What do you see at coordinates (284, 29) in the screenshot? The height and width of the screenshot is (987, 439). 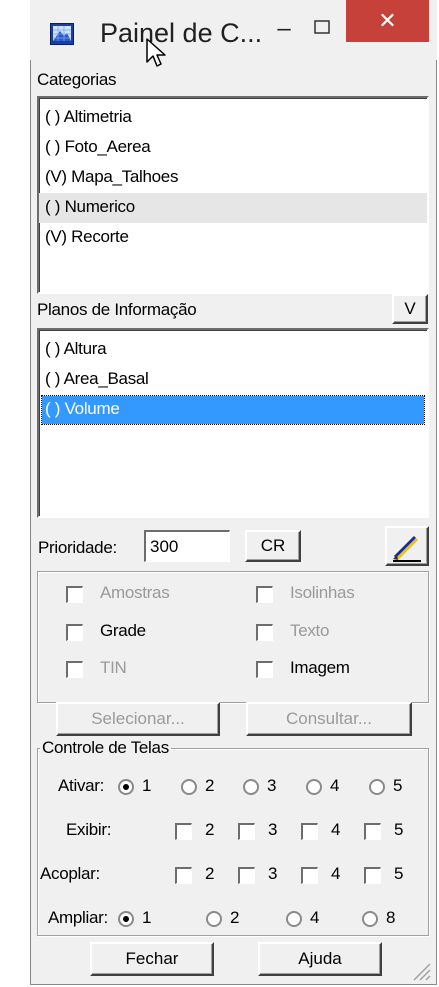 I see `minimize-button: –` at bounding box center [284, 29].